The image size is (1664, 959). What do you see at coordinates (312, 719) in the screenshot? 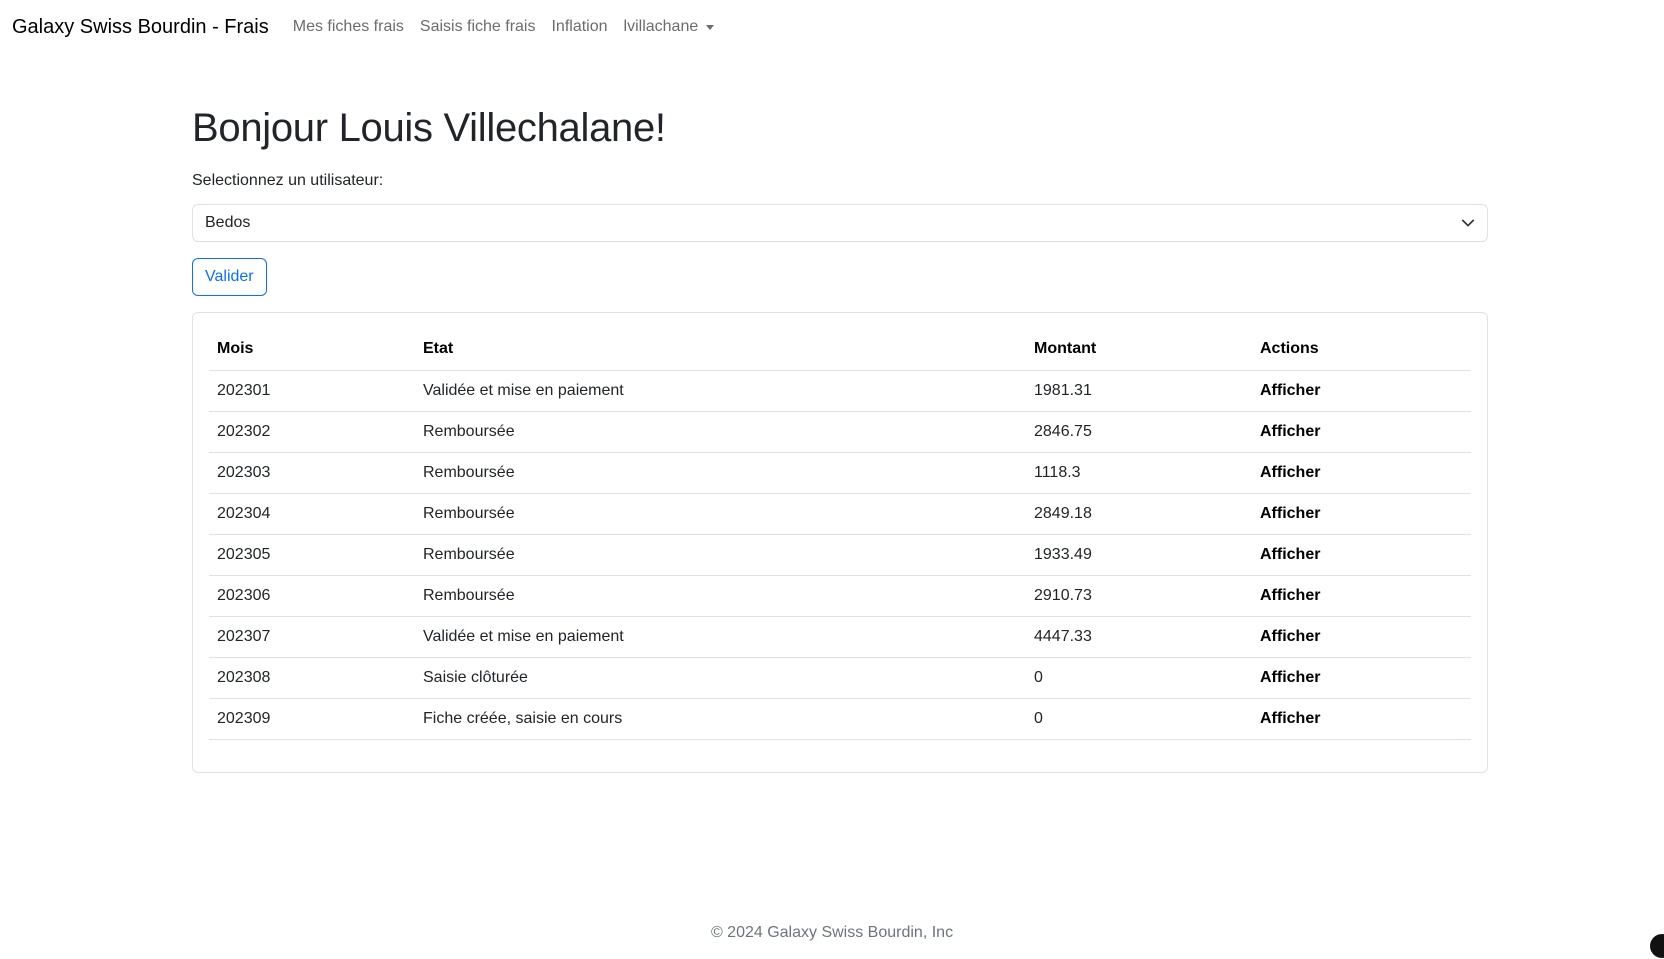
I see `cell-mois: 202309` at bounding box center [312, 719].